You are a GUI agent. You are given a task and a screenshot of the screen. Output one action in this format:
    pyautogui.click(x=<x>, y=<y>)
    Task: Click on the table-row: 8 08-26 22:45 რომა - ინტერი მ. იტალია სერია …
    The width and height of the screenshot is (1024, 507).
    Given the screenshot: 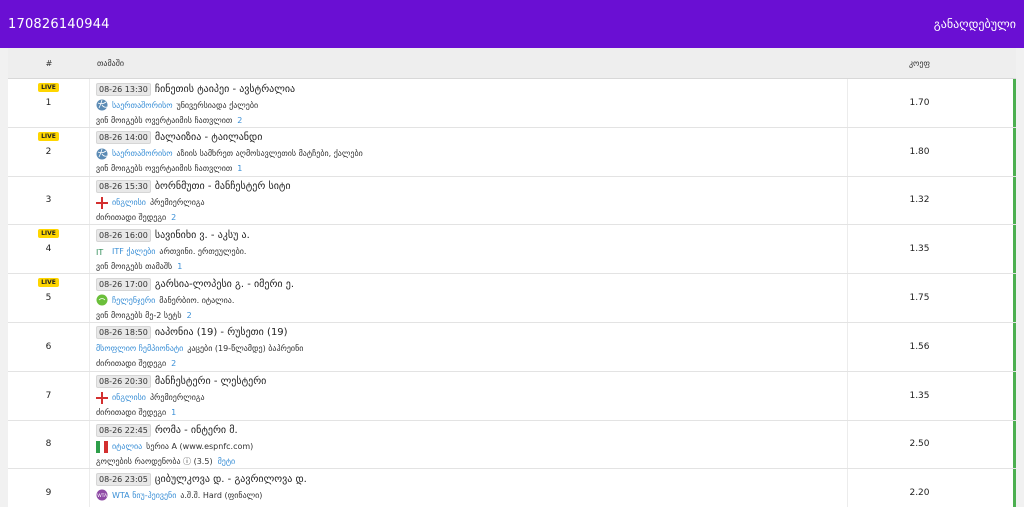 What is the action you would take?
    pyautogui.click(x=512, y=445)
    